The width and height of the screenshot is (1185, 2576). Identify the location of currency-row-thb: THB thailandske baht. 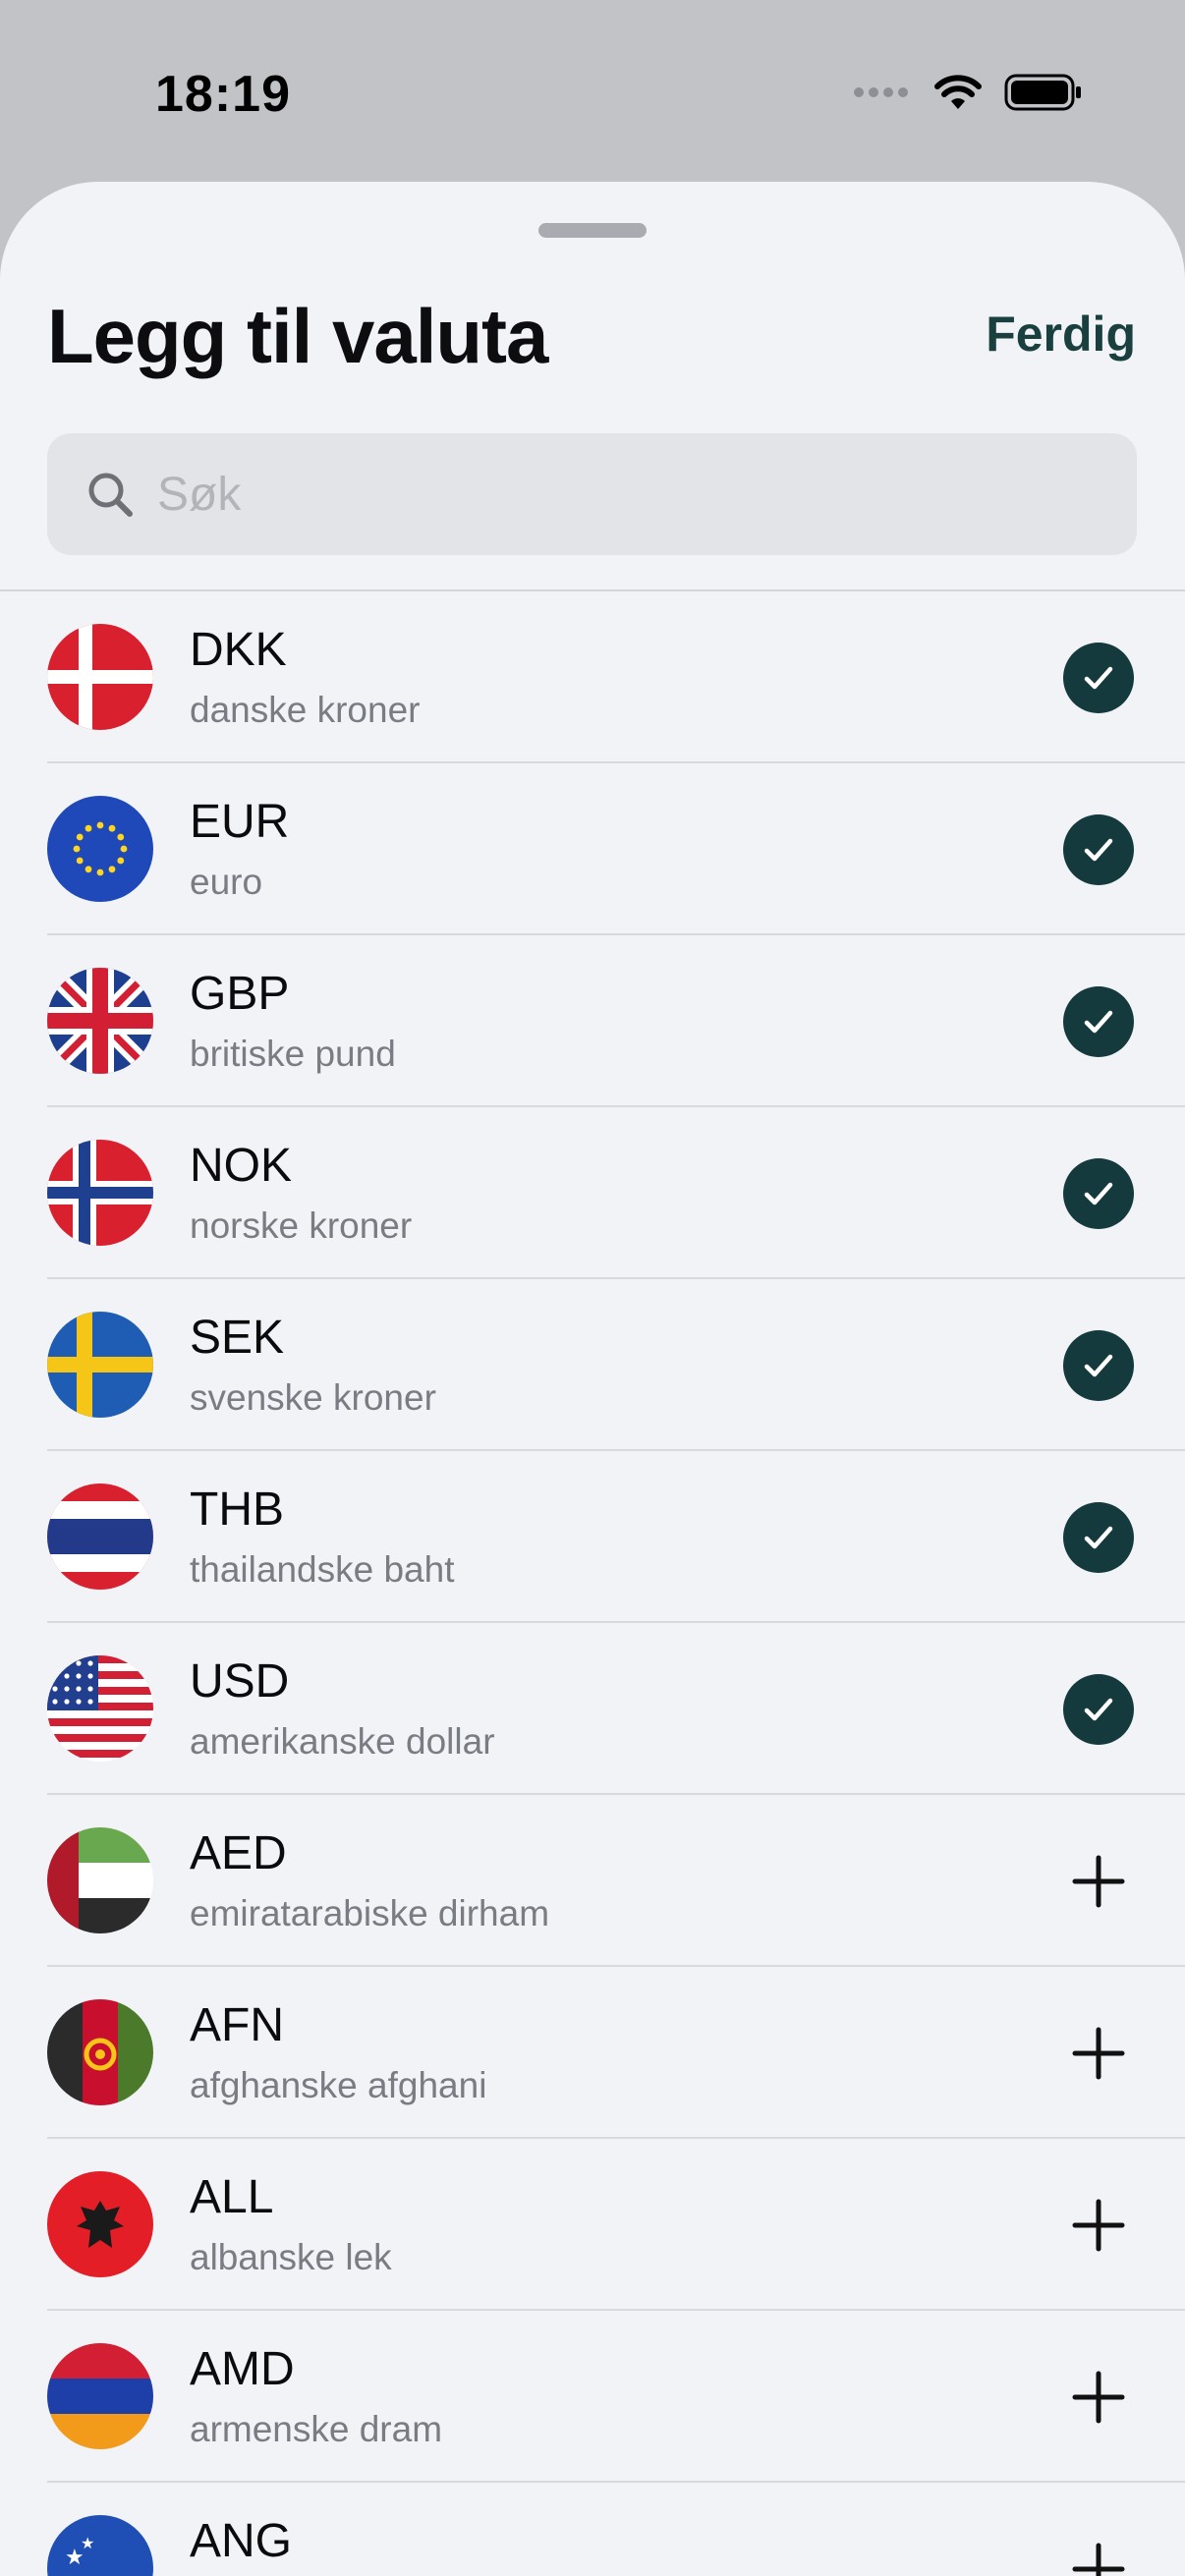
(592, 1537).